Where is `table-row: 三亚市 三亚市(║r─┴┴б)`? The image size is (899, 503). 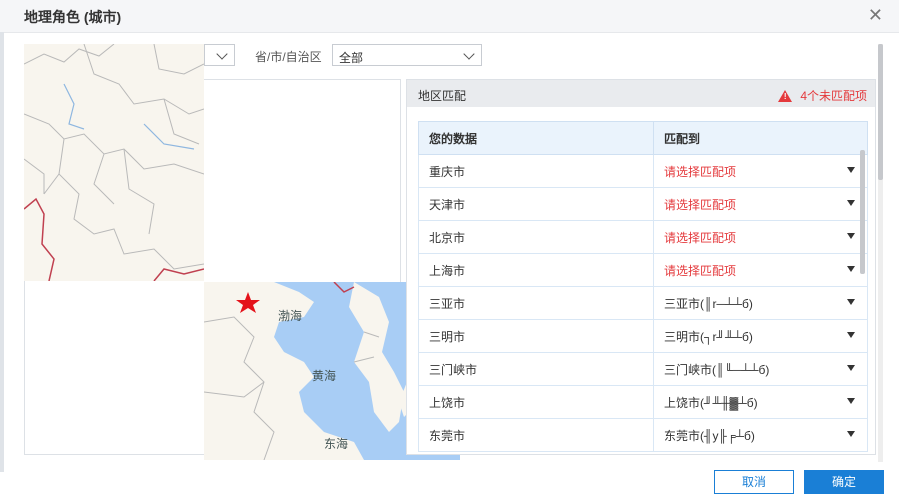 table-row: 三亚市 三亚市(║r─┴┴б) is located at coordinates (643, 303).